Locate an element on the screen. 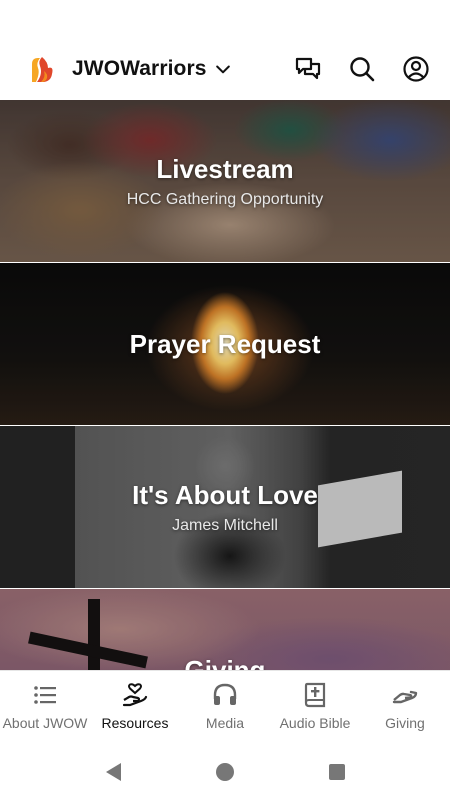  app-logo-icon is located at coordinates (42, 69).